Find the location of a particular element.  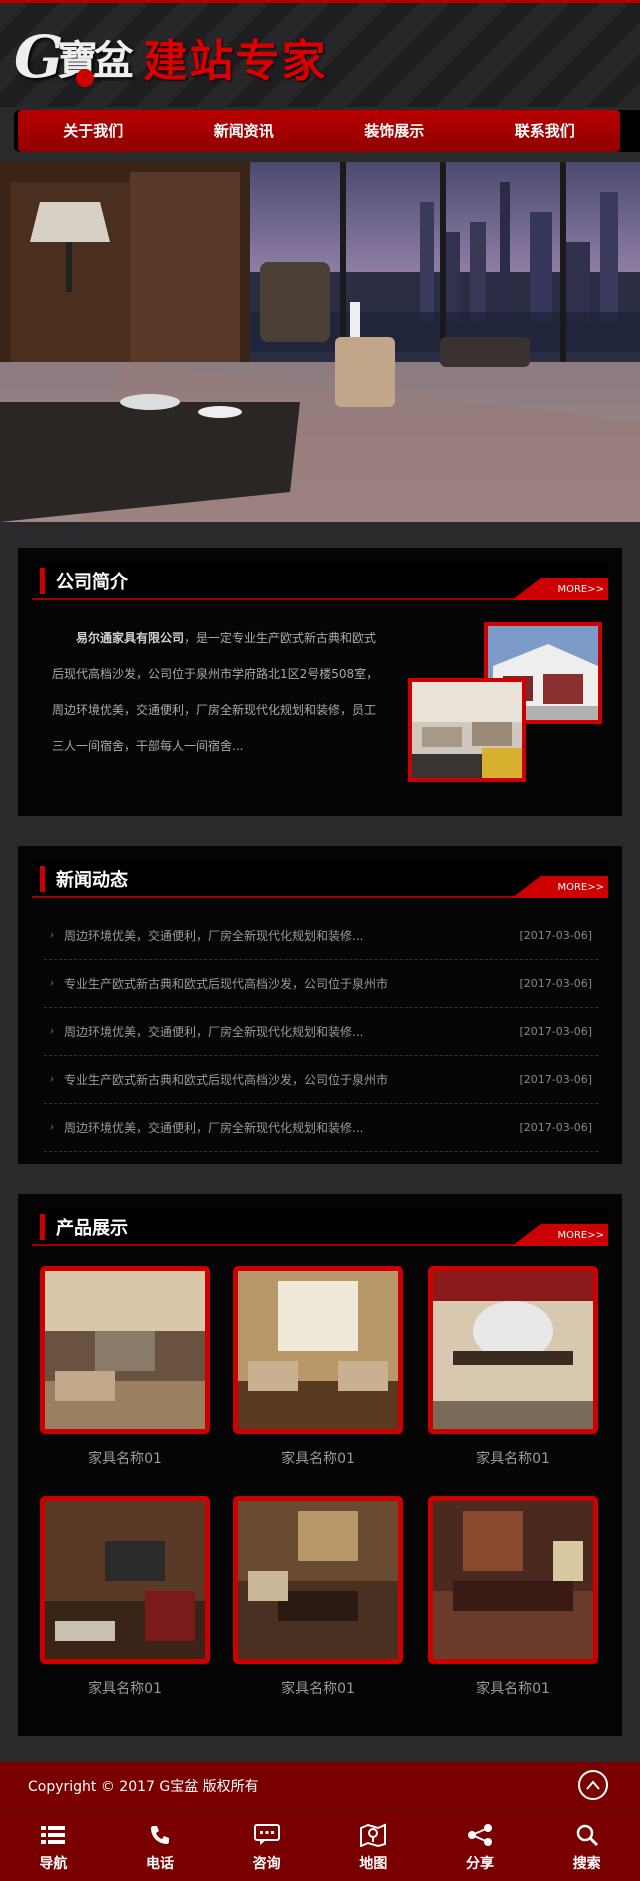

bottom-nav-search: 搜索 is located at coordinates (586, 1845).